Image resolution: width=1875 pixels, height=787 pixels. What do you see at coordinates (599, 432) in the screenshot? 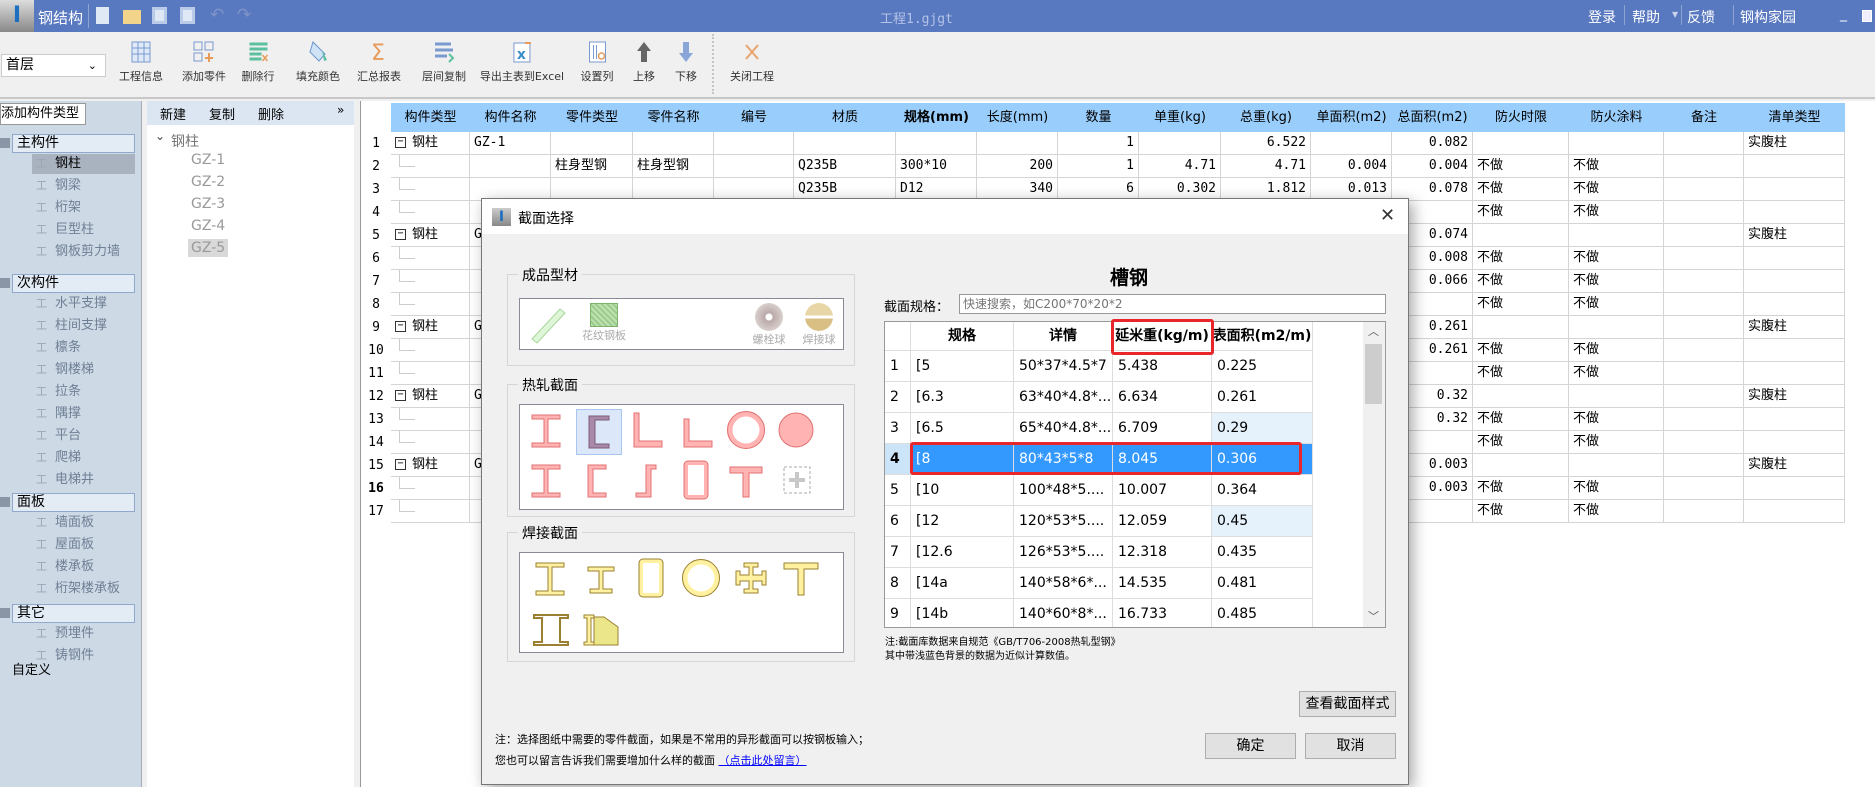
I see `channel-icon` at bounding box center [599, 432].